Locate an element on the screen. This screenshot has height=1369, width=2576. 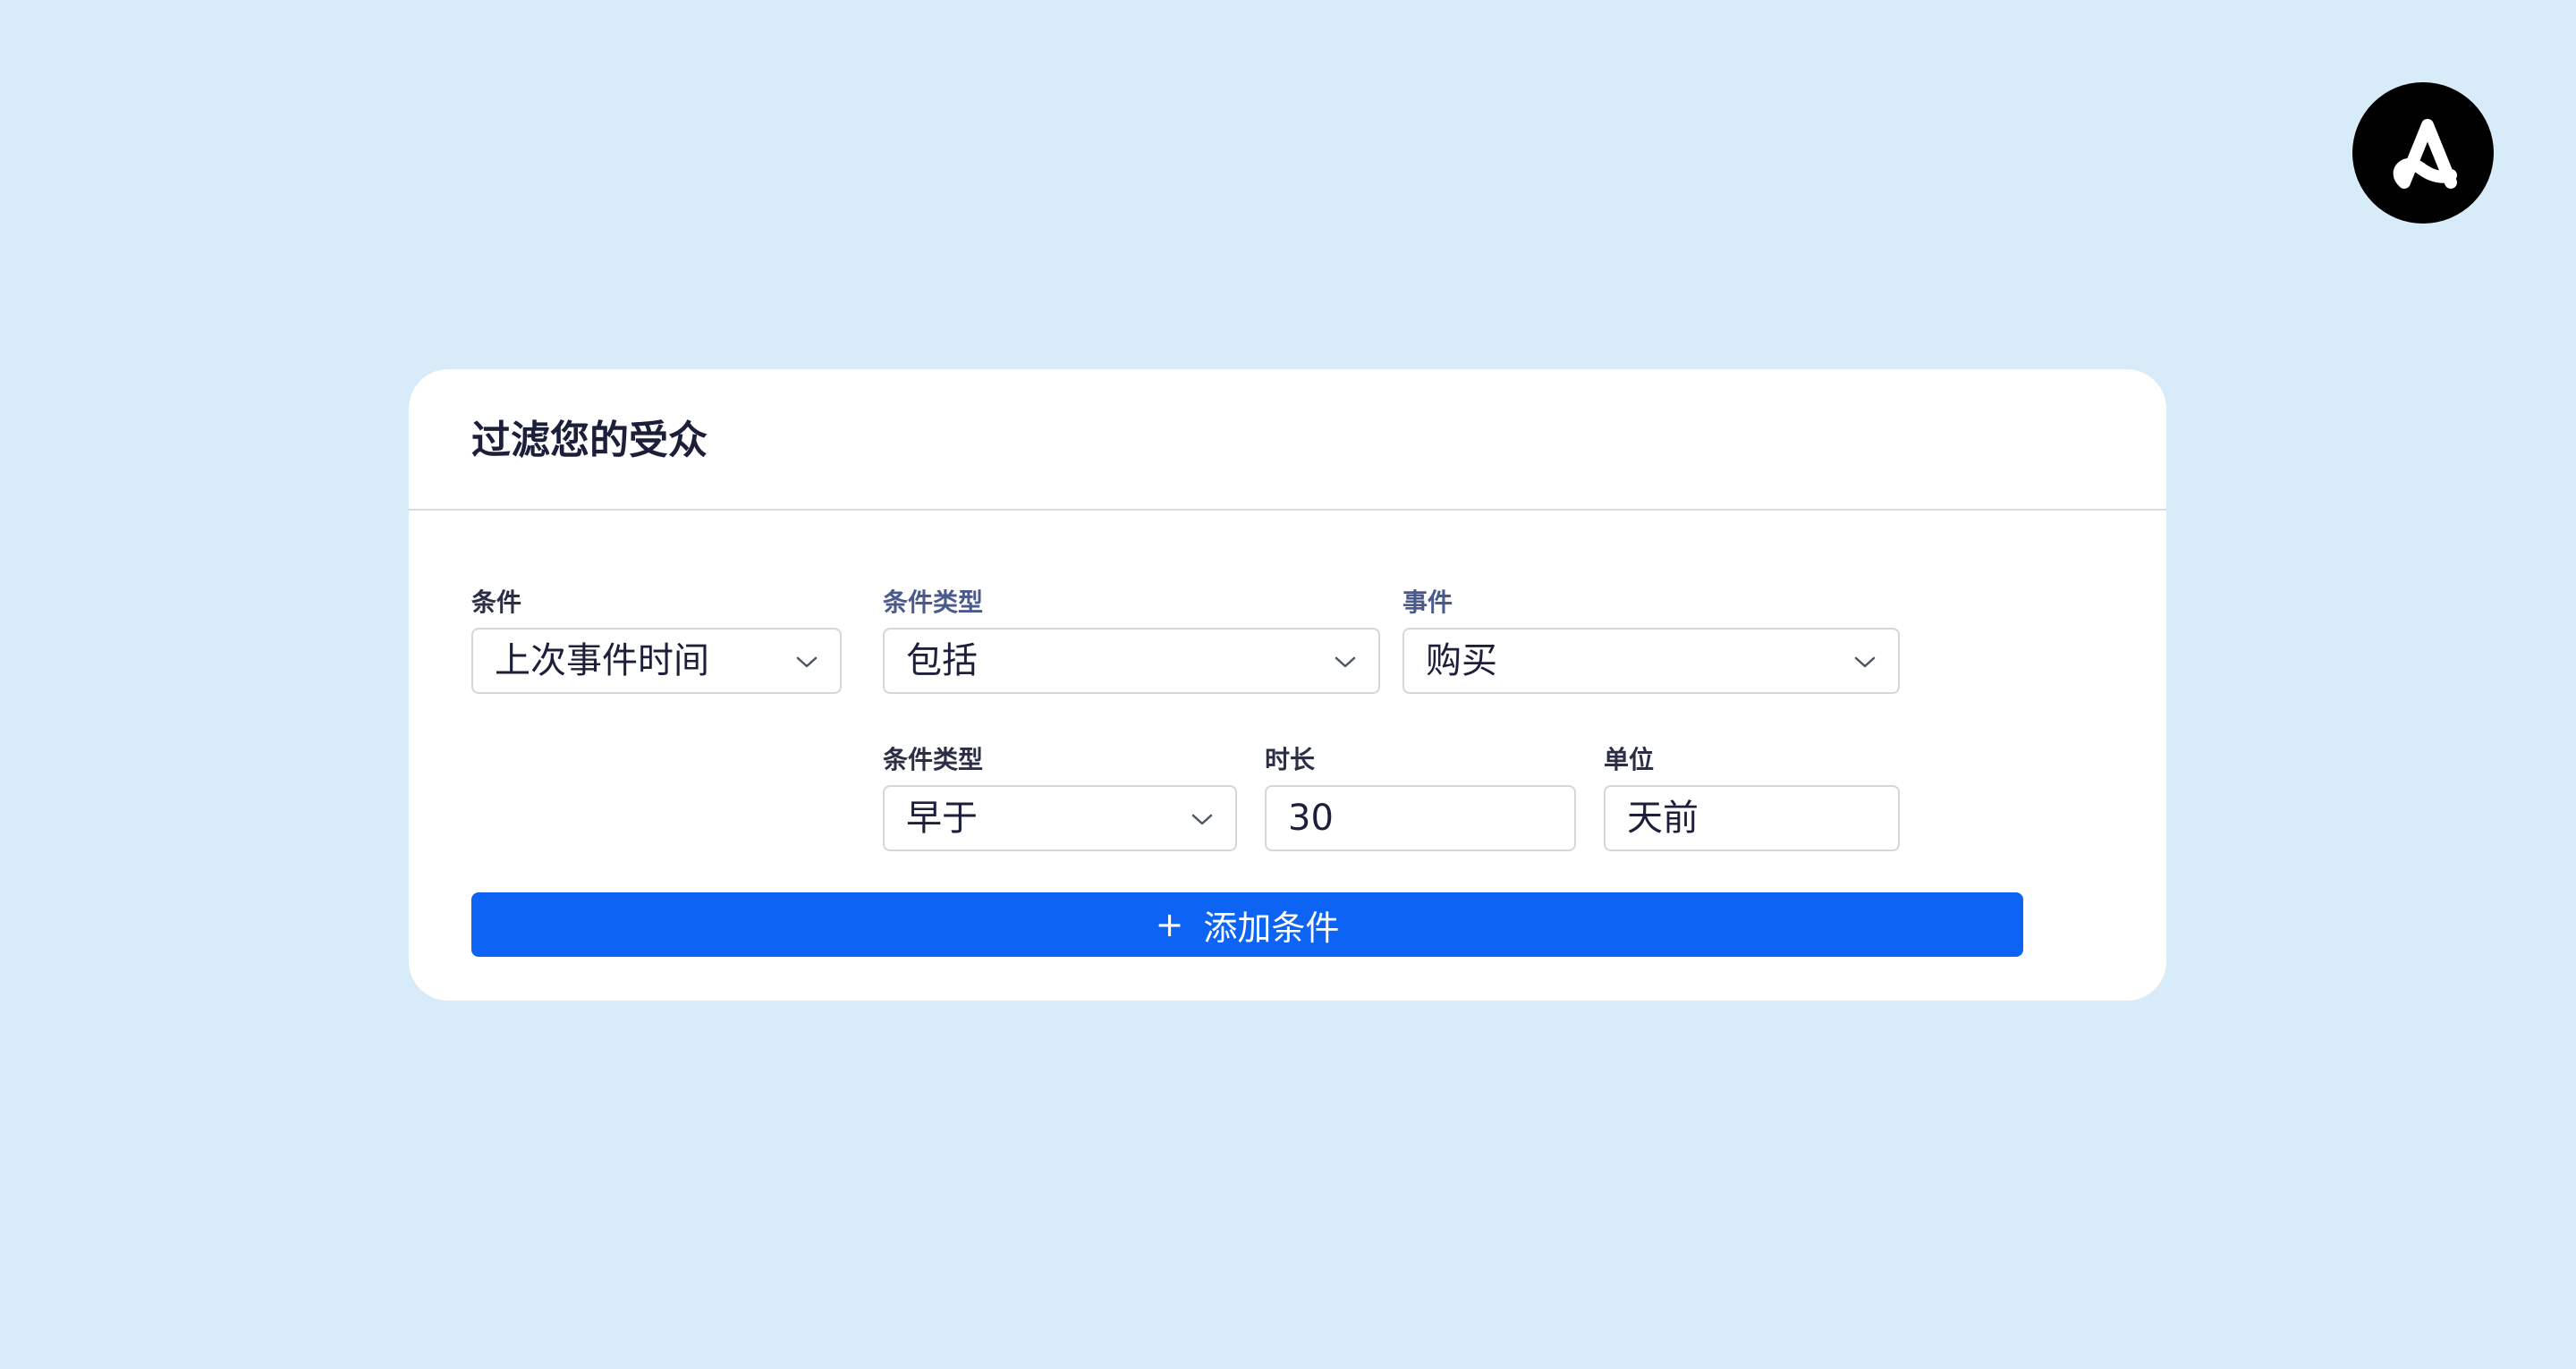
event-select-value: 购买 is located at coordinates (1461, 661).